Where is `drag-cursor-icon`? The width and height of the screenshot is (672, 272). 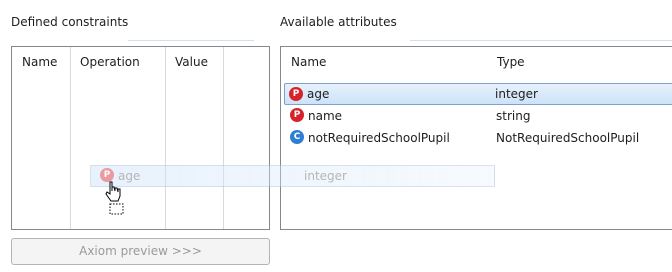 drag-cursor-icon is located at coordinates (114, 198).